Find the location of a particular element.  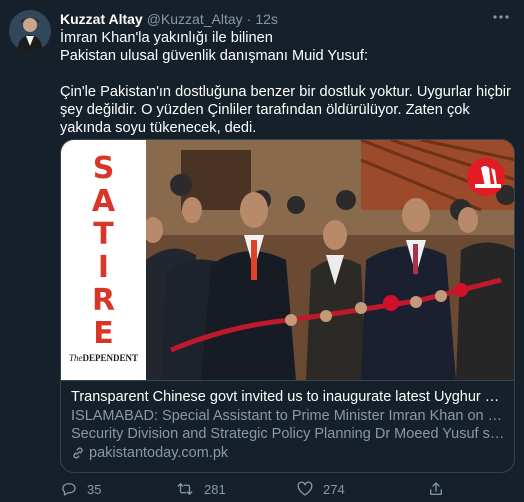

source-logo-prefix: The is located at coordinates (75, 358).